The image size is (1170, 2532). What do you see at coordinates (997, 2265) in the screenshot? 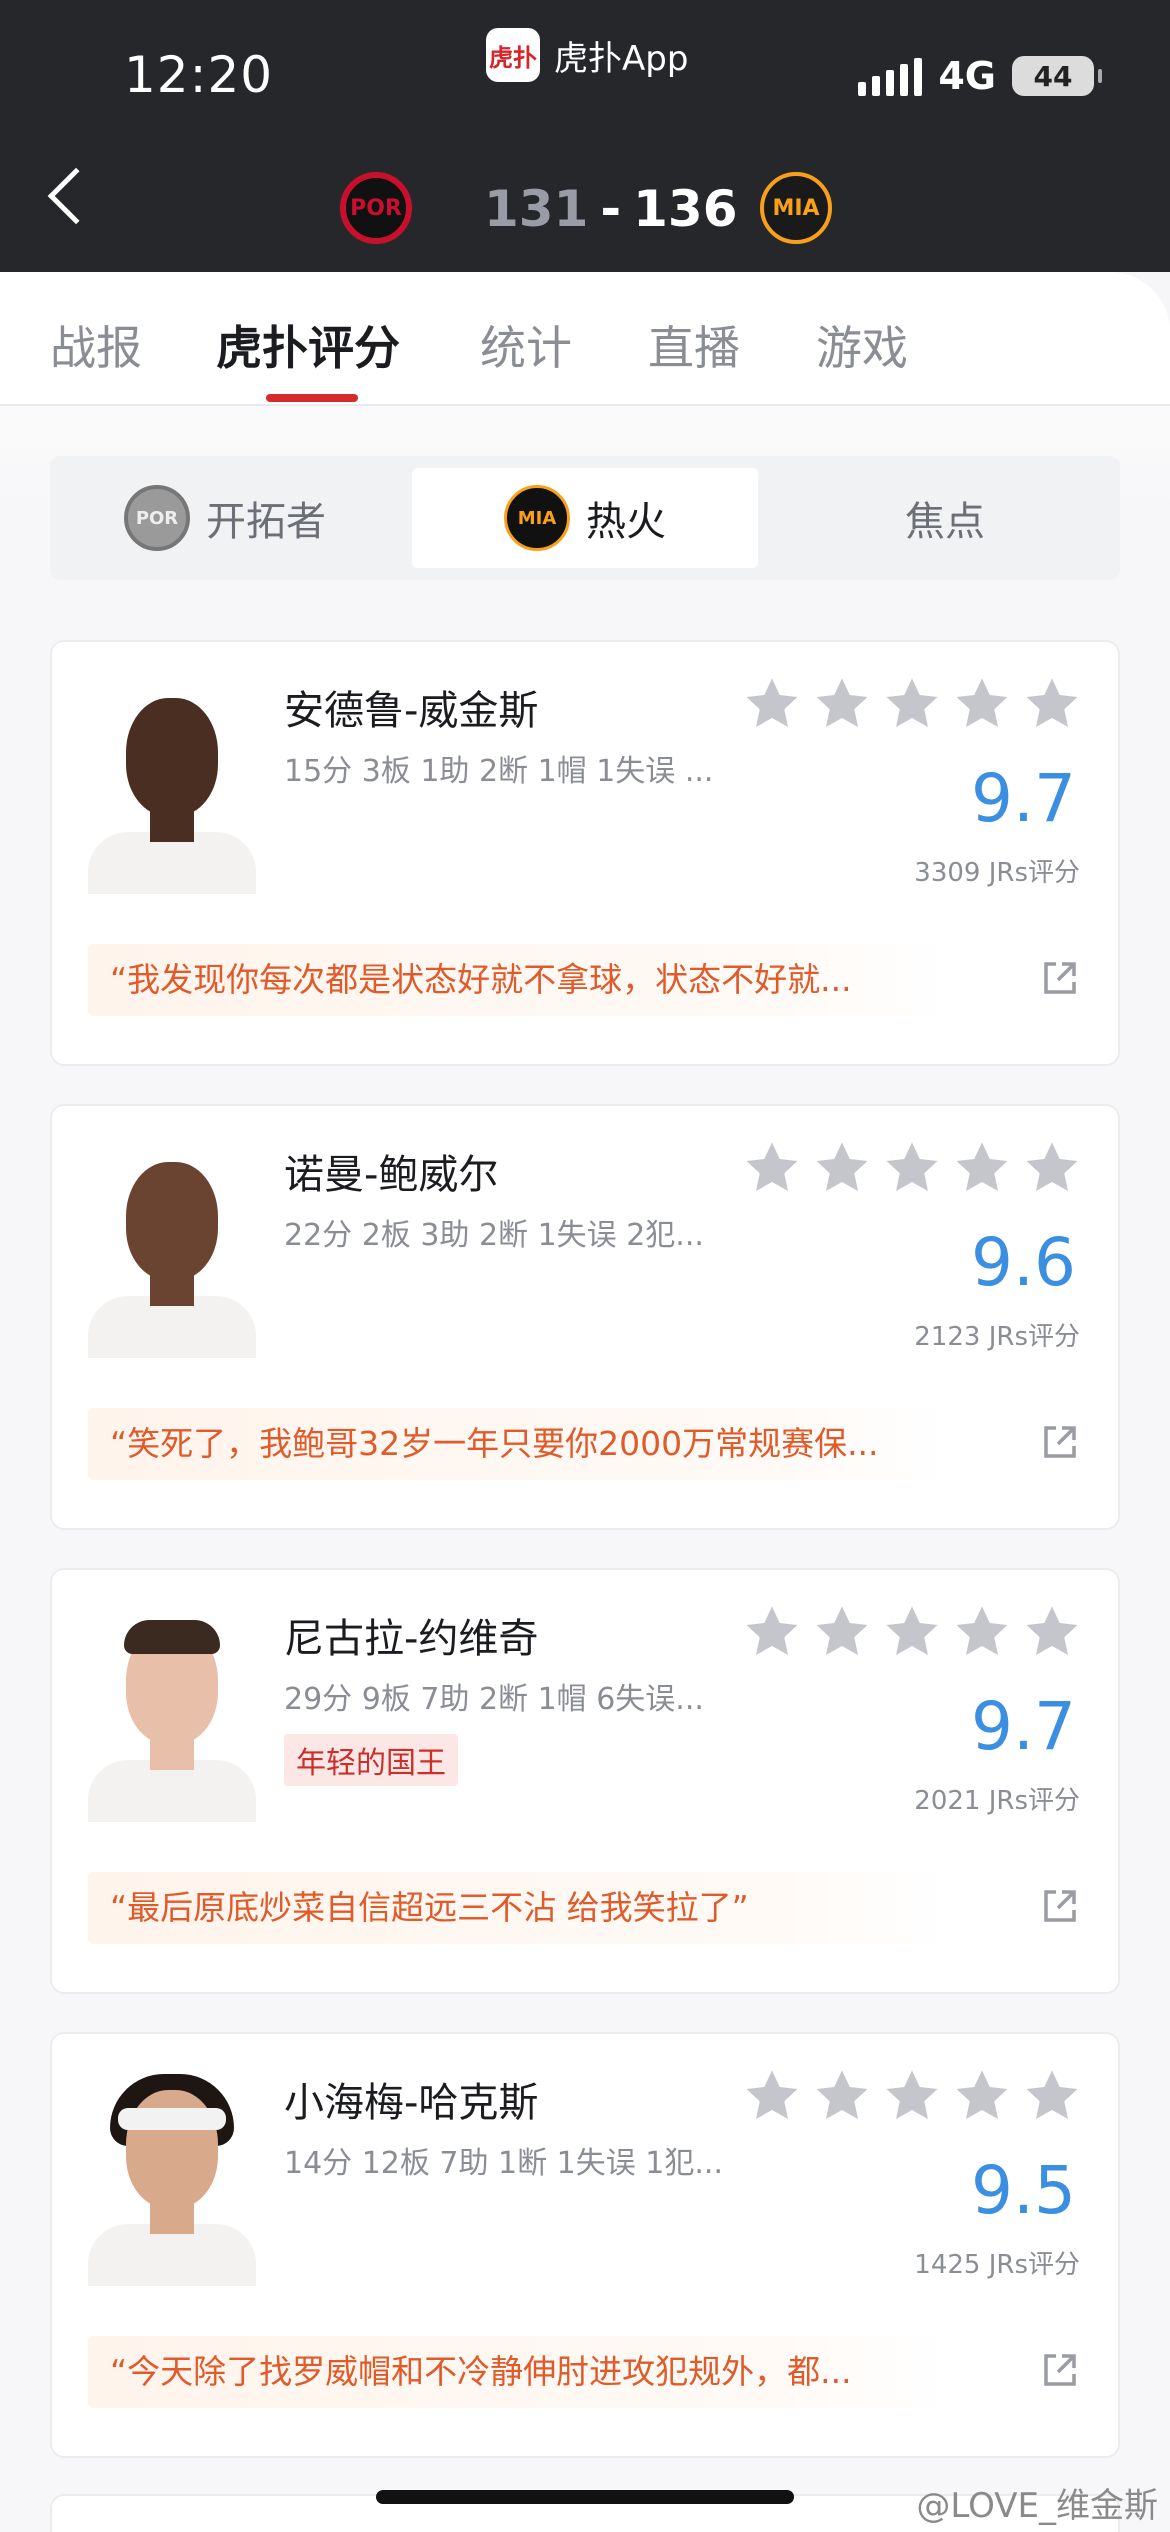
I see `rating-count: 1425 JRs评分` at bounding box center [997, 2265].